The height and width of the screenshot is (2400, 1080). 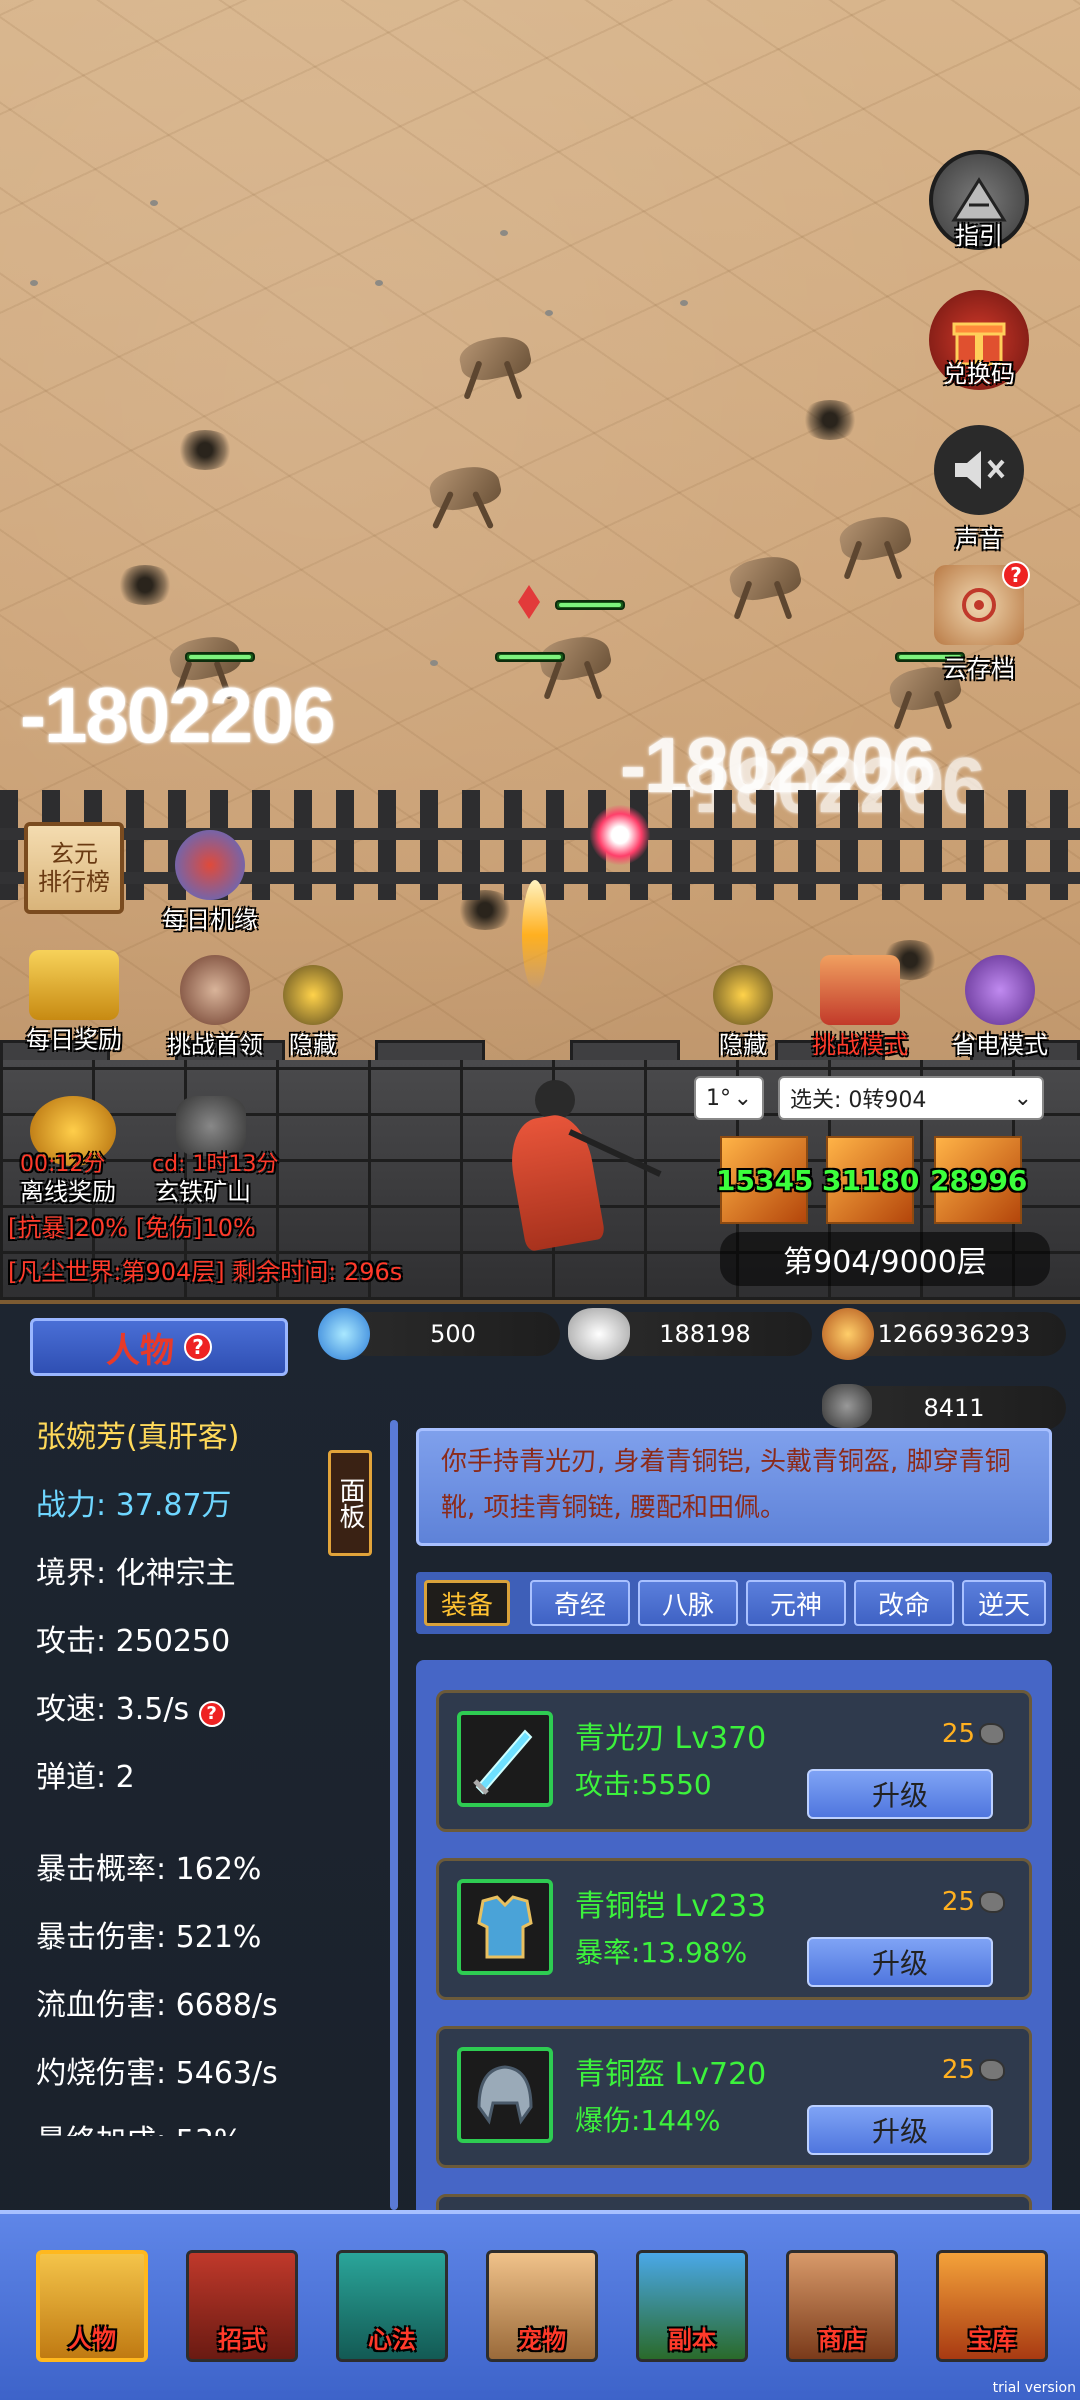 What do you see at coordinates (92, 2306) in the screenshot?
I see `nav-character: 人物` at bounding box center [92, 2306].